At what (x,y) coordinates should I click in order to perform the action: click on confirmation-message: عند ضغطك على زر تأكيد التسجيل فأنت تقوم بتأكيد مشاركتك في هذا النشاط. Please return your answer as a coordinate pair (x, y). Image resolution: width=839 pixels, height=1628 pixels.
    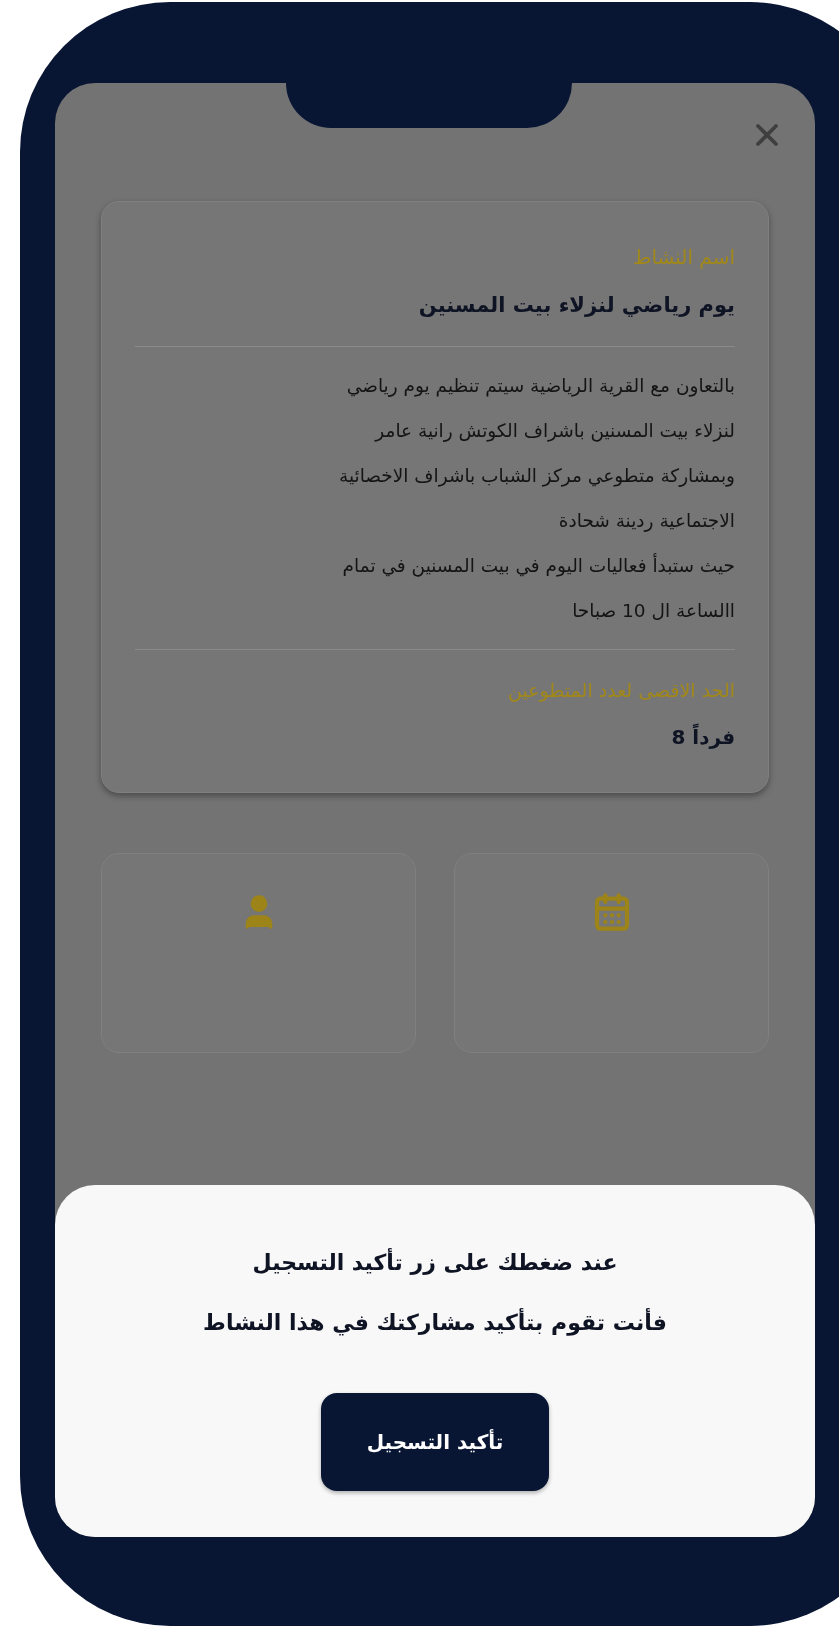
    Looking at the image, I should click on (435, 1292).